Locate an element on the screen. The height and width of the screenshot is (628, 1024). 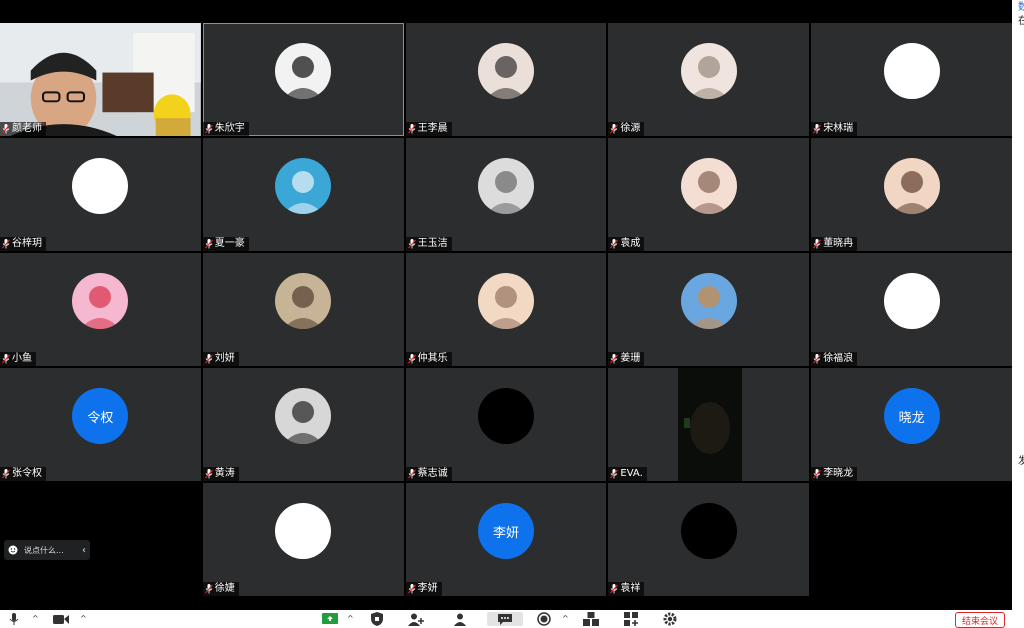
participant-tile: 蔡志诚 is located at coordinates (506, 424).